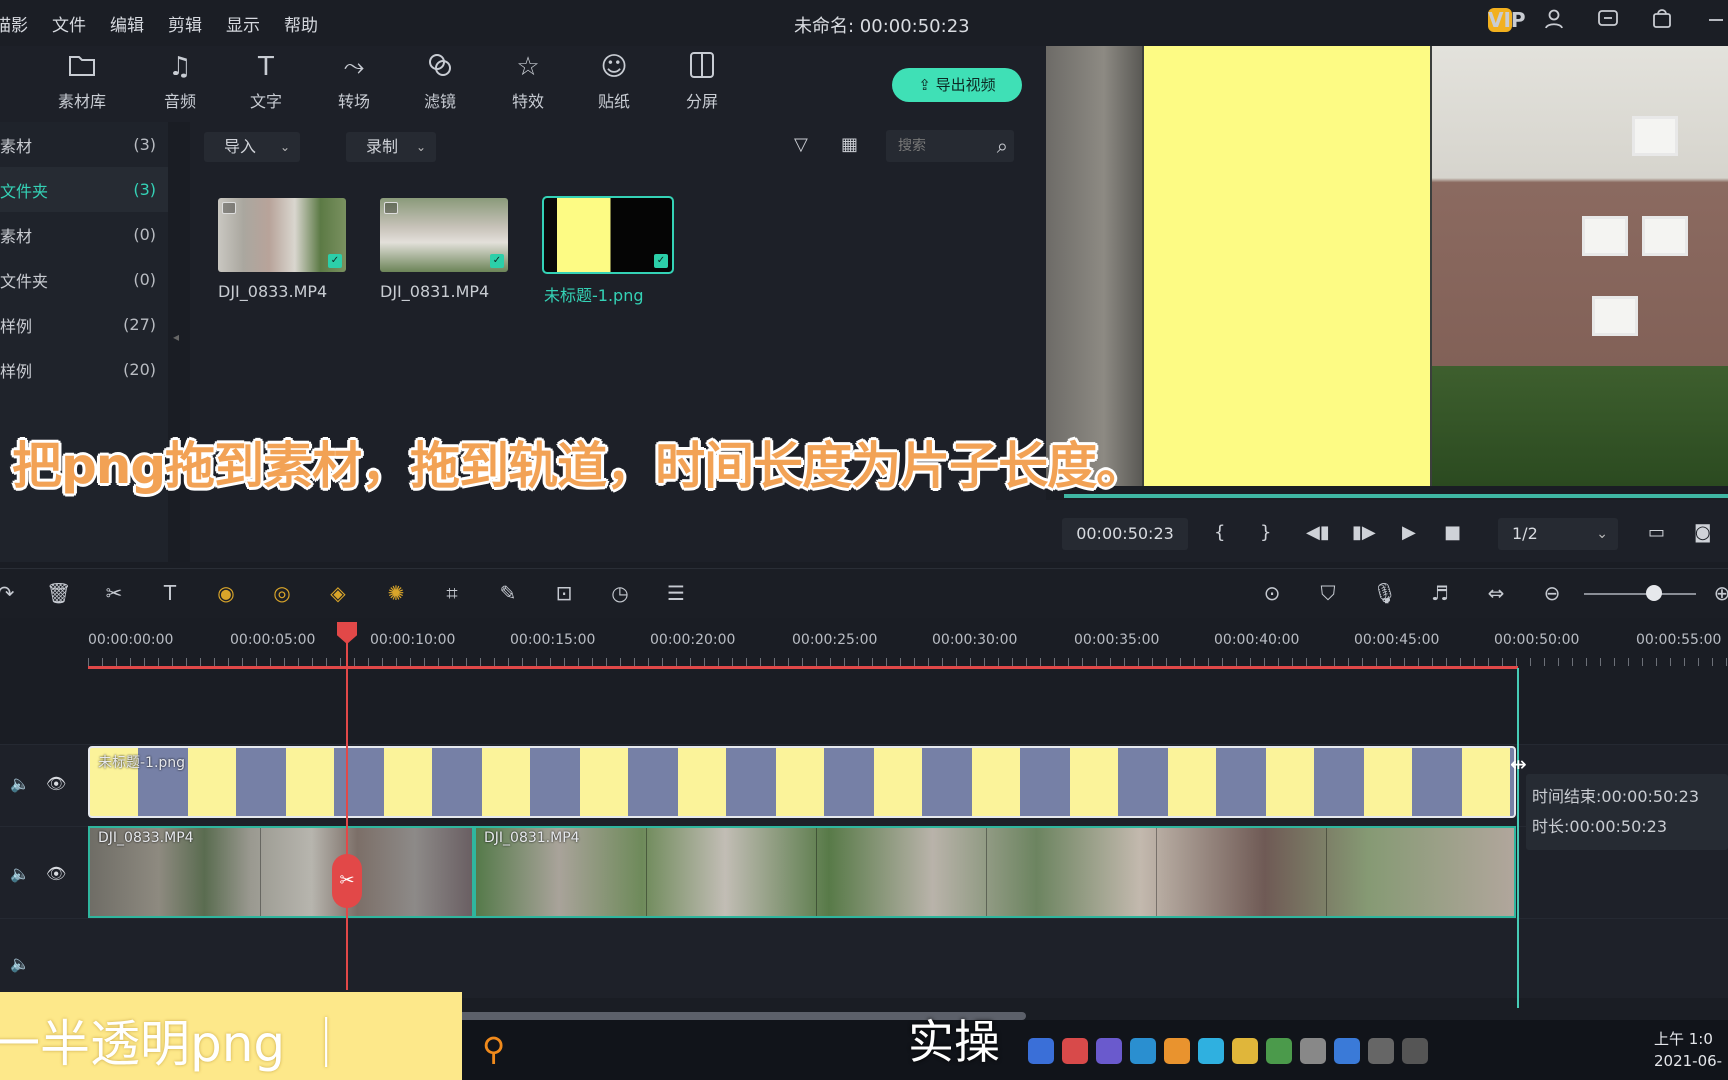  What do you see at coordinates (849, 144) in the screenshot?
I see `grid-view-icon: ▦` at bounding box center [849, 144].